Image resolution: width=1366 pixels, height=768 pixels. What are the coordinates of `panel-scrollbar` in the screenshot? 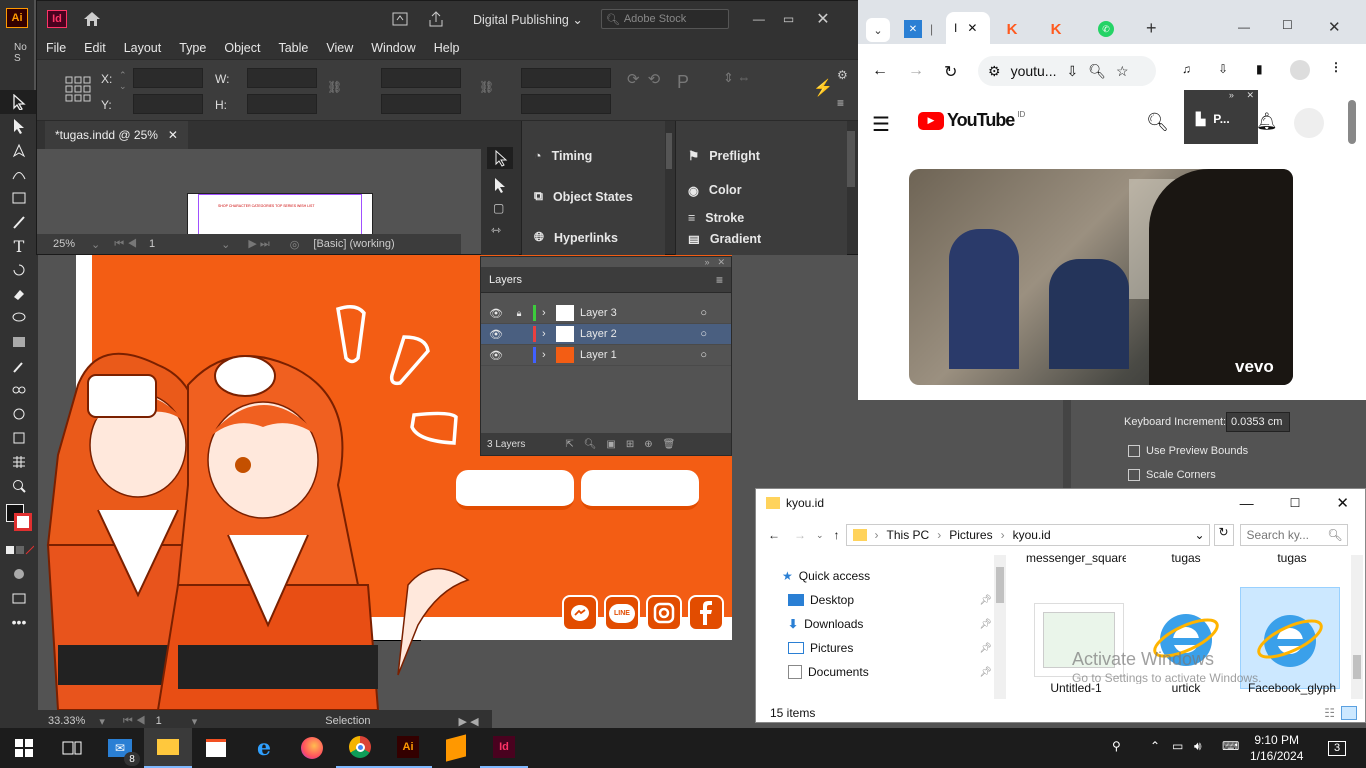 It's located at (669, 151).